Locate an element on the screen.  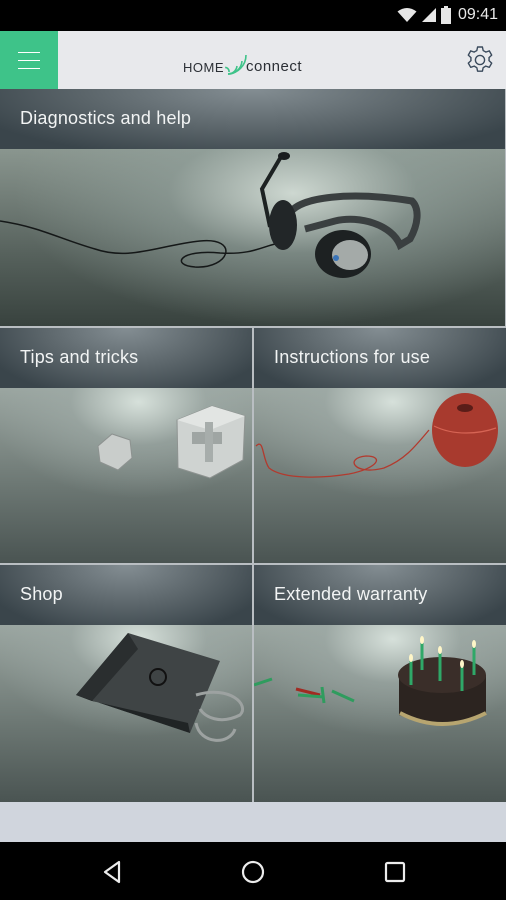
ball-of-string-photo is located at coordinates (380, 475).